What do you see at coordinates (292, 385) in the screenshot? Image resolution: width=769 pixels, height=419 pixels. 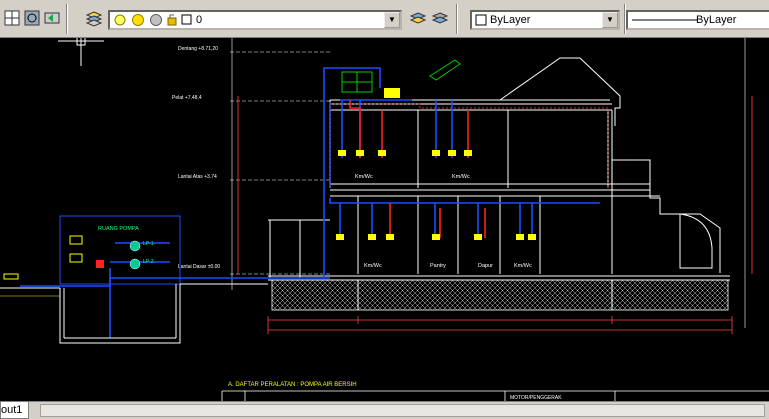 I see `schedule-title: A. DAFTAR PERALATAN : POMPA AIR BERSIH` at bounding box center [292, 385].